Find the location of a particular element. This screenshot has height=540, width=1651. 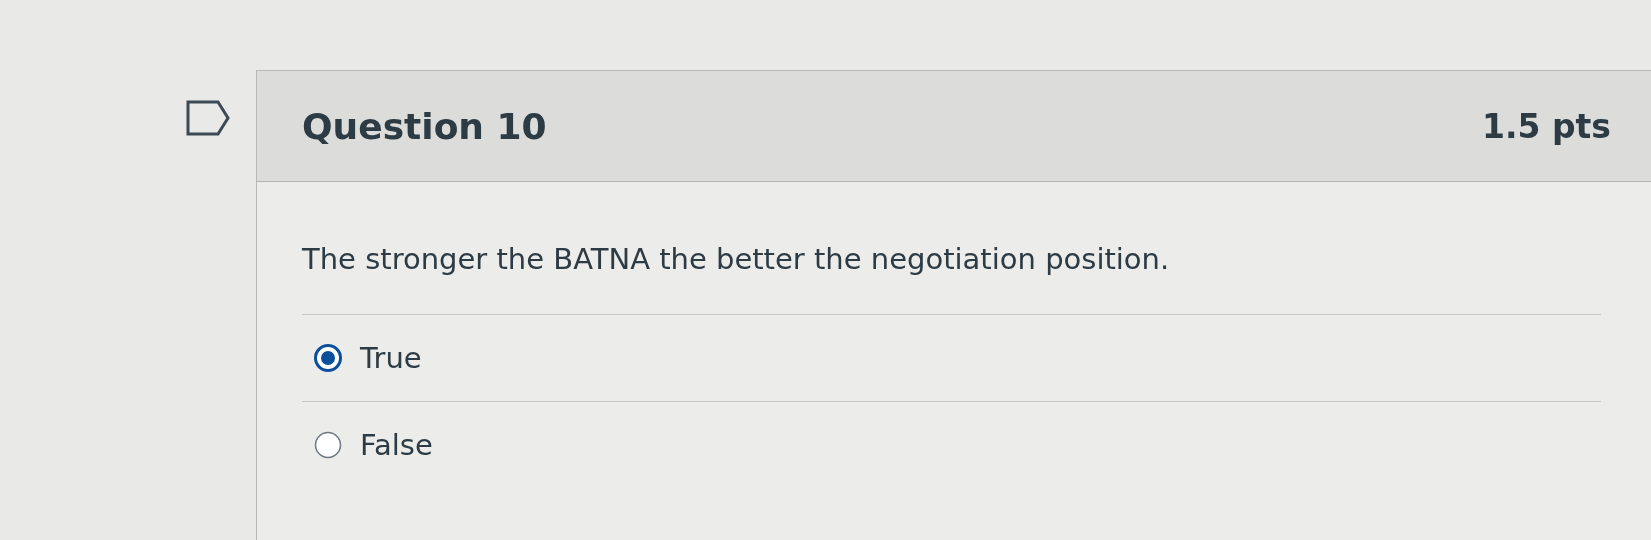

flag-icon is located at coordinates (208, 118).